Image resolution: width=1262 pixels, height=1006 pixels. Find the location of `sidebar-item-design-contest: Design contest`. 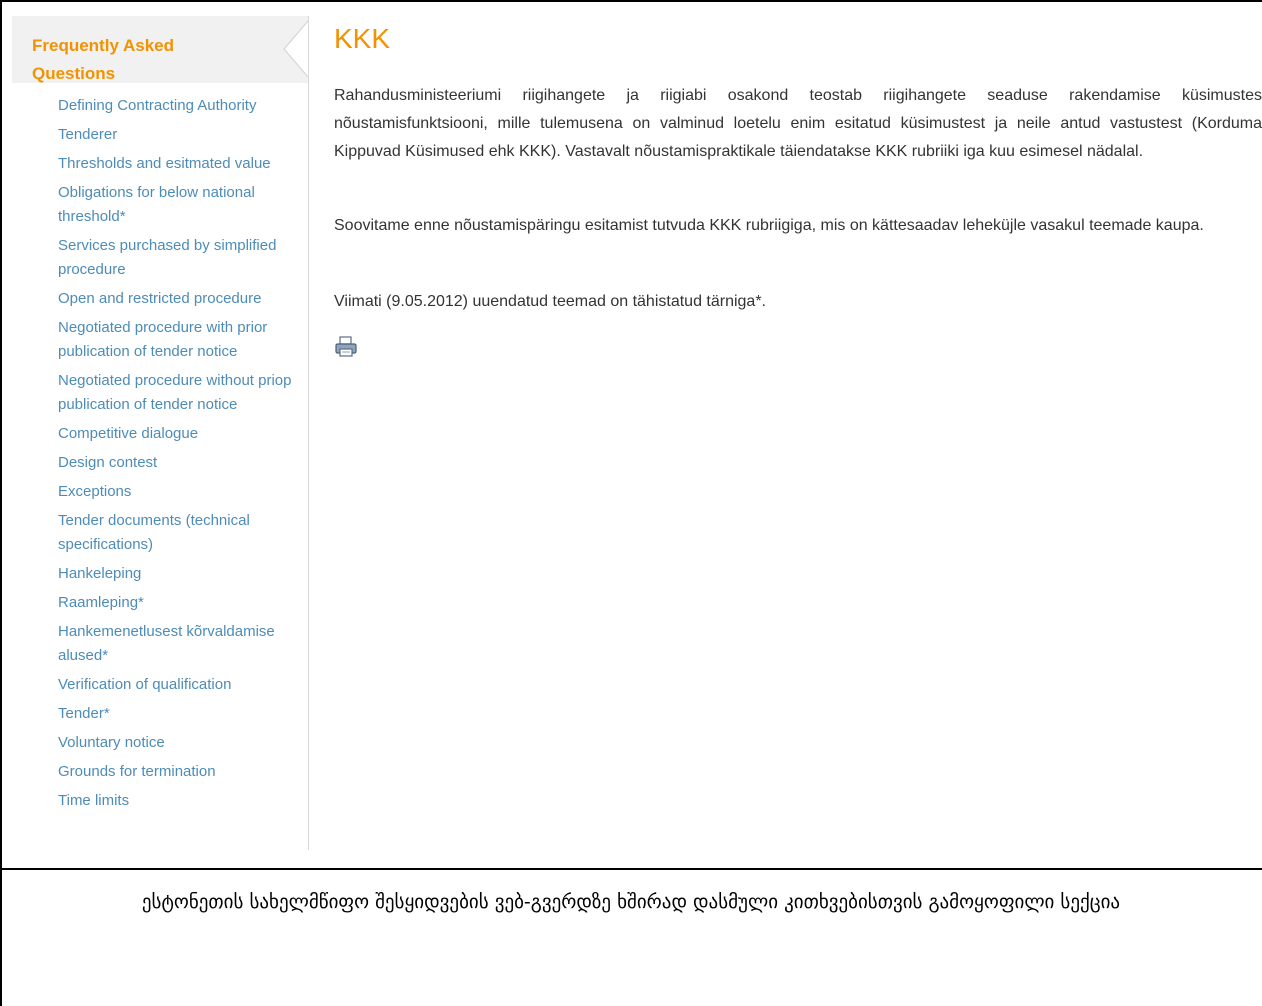

sidebar-item-design-contest: Design contest is located at coordinates (178, 463).